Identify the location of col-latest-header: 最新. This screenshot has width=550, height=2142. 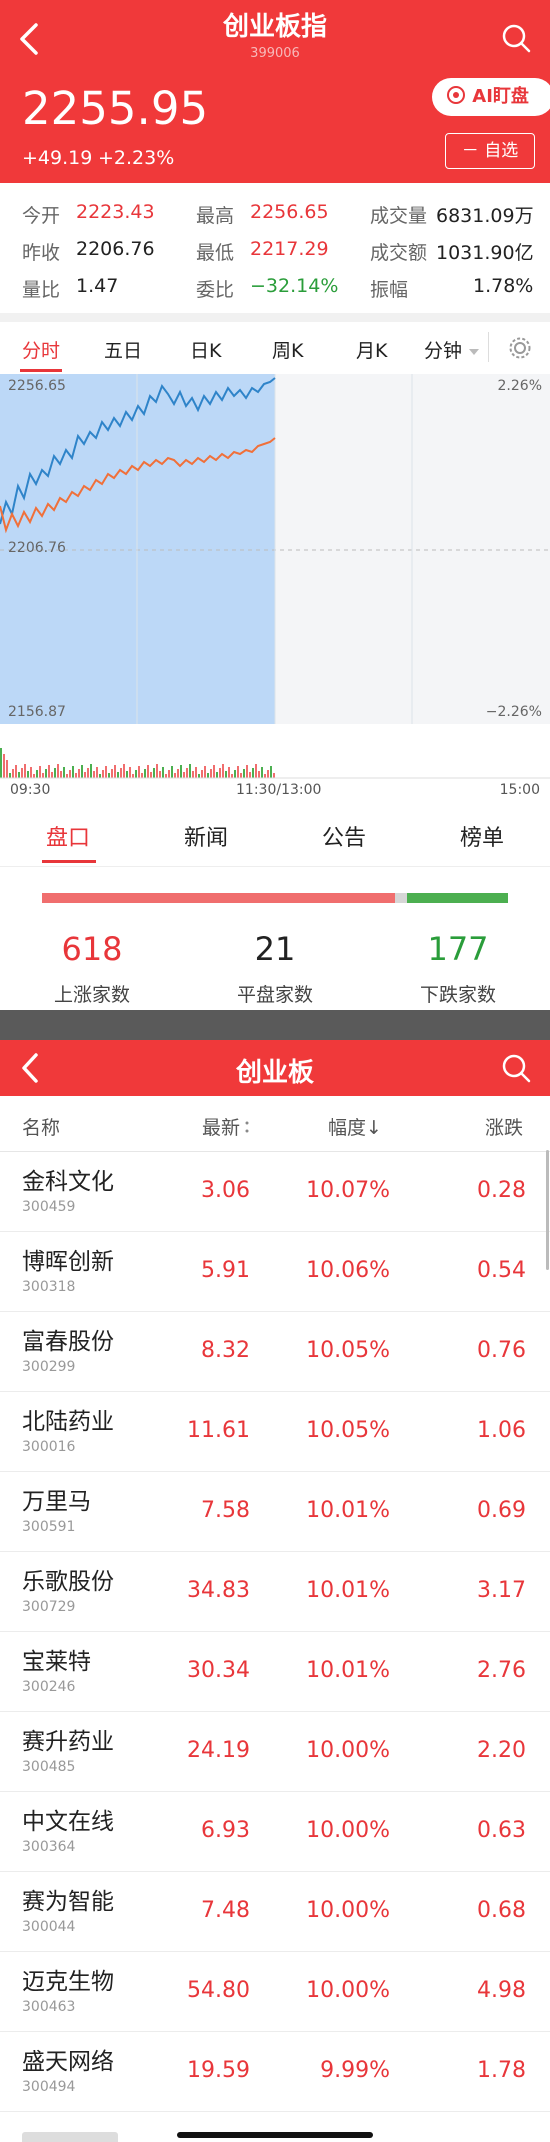
(226, 1126).